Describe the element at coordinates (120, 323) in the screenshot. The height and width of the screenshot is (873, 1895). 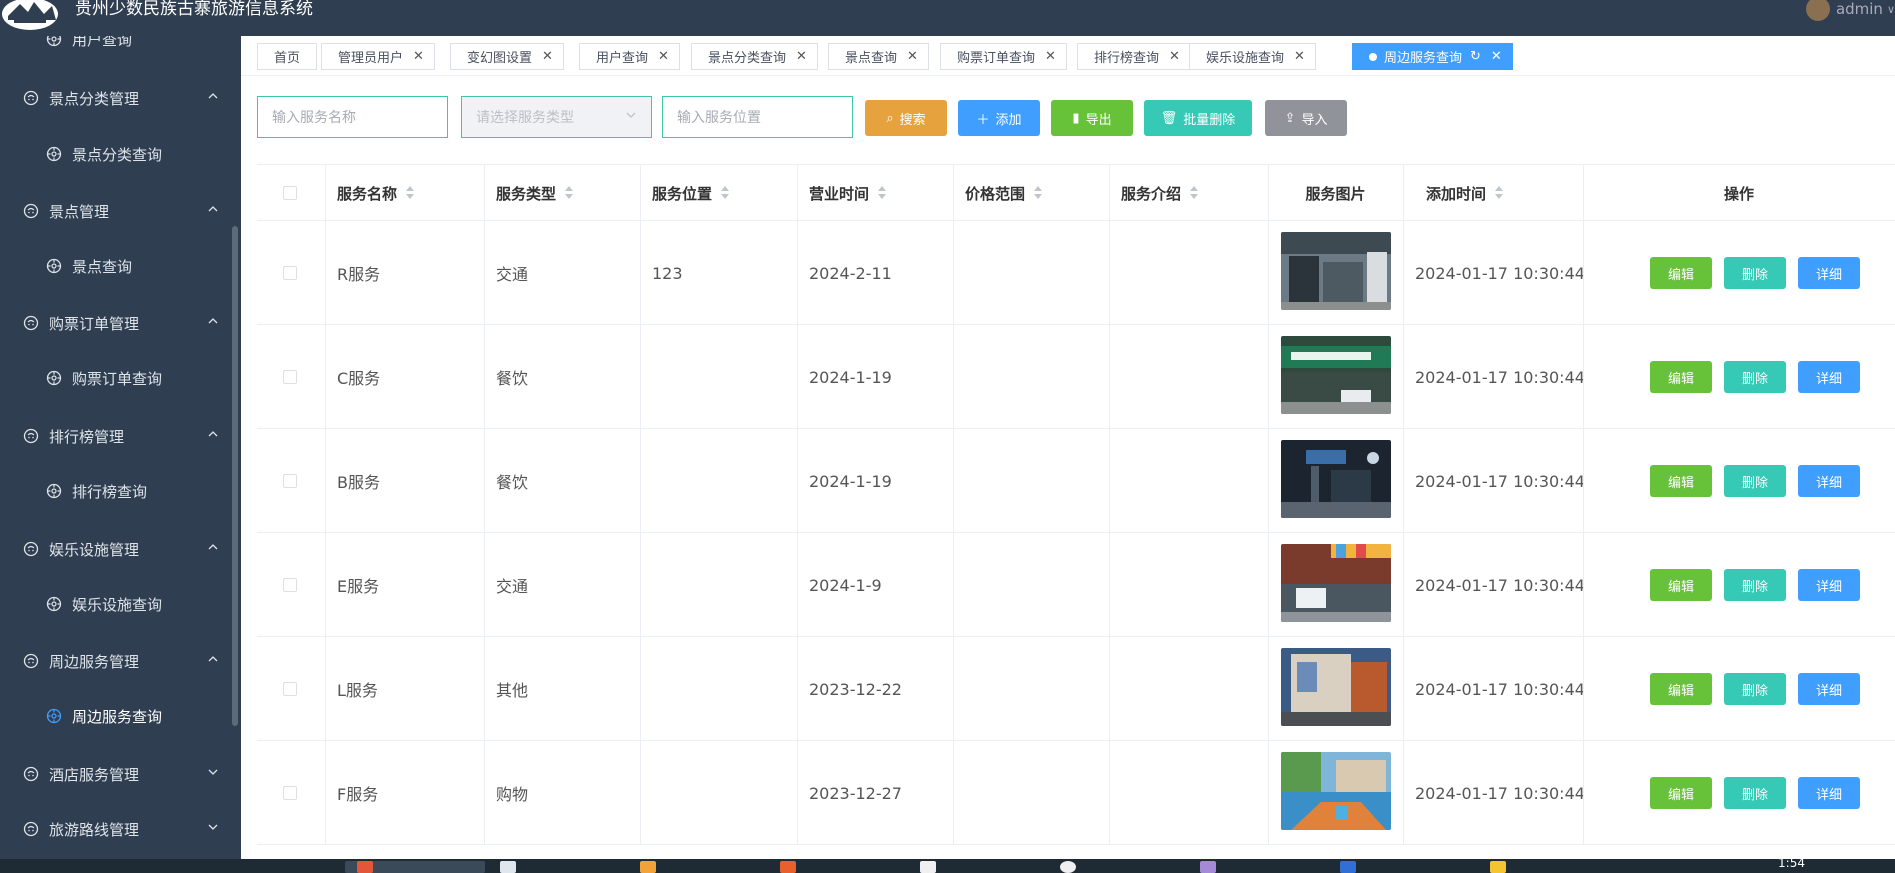
I see `sidebar-group-5: 购票订单管理` at that location.